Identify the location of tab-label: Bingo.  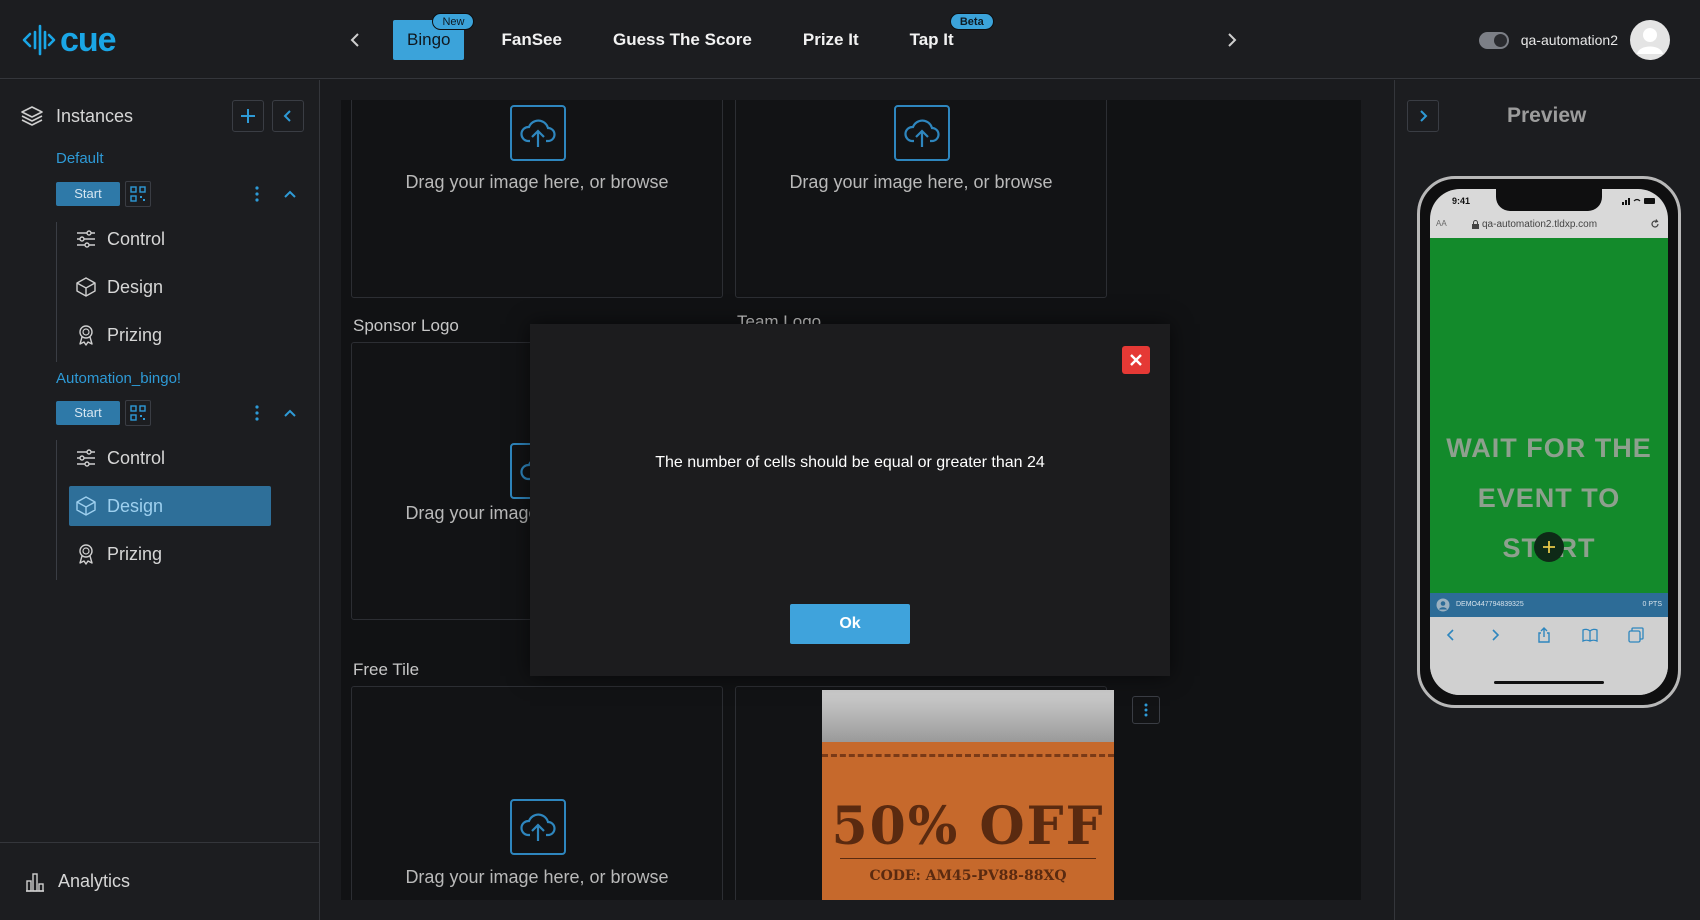
(429, 39).